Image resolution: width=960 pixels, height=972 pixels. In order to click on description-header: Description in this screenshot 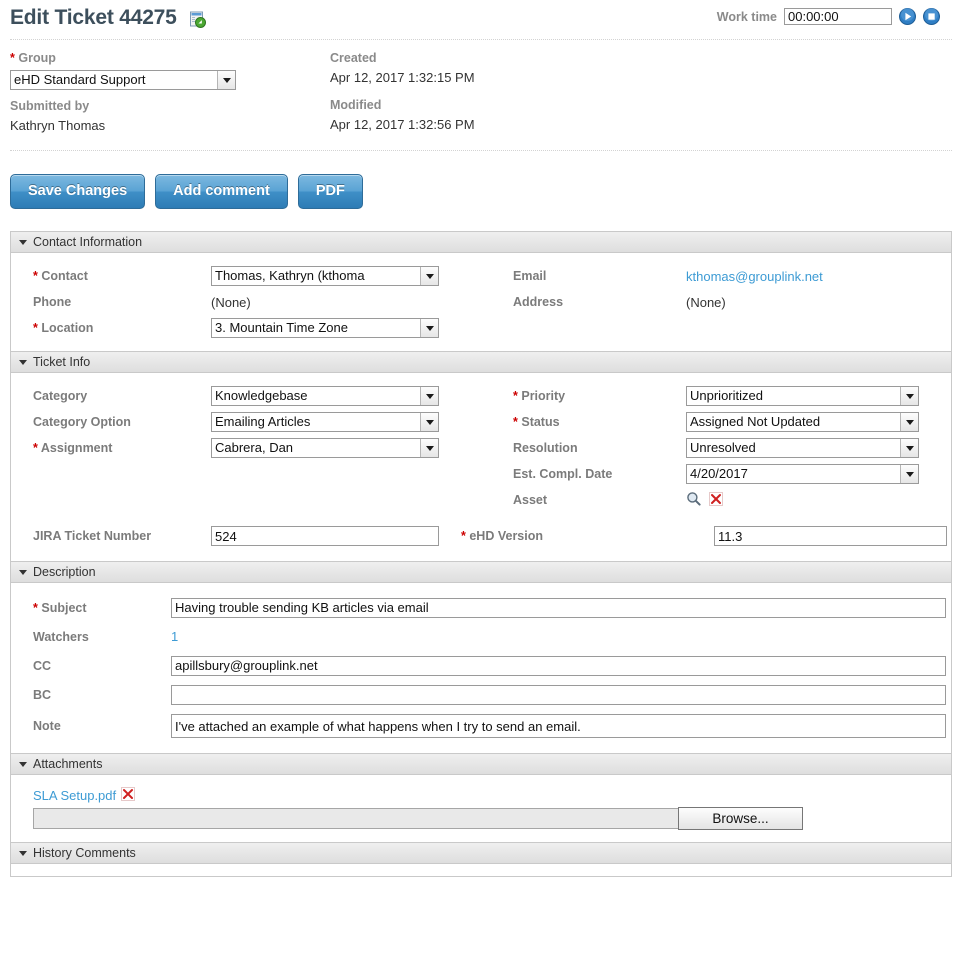, I will do `click(481, 572)`.